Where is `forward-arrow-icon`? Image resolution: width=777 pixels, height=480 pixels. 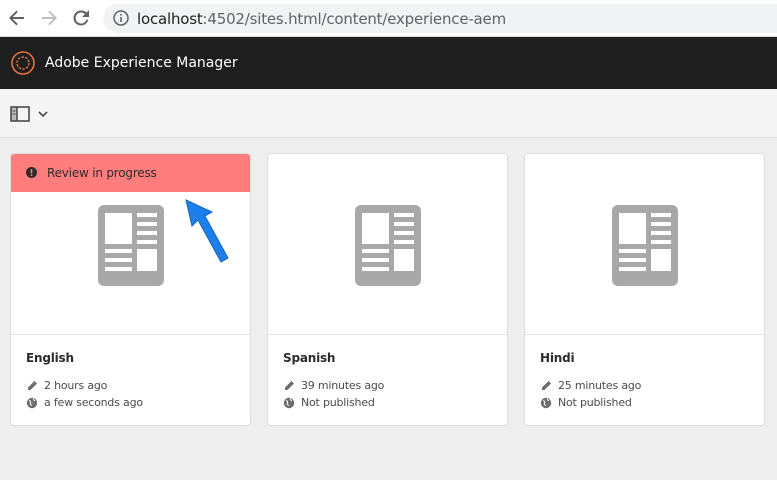
forward-arrow-icon is located at coordinates (49, 18).